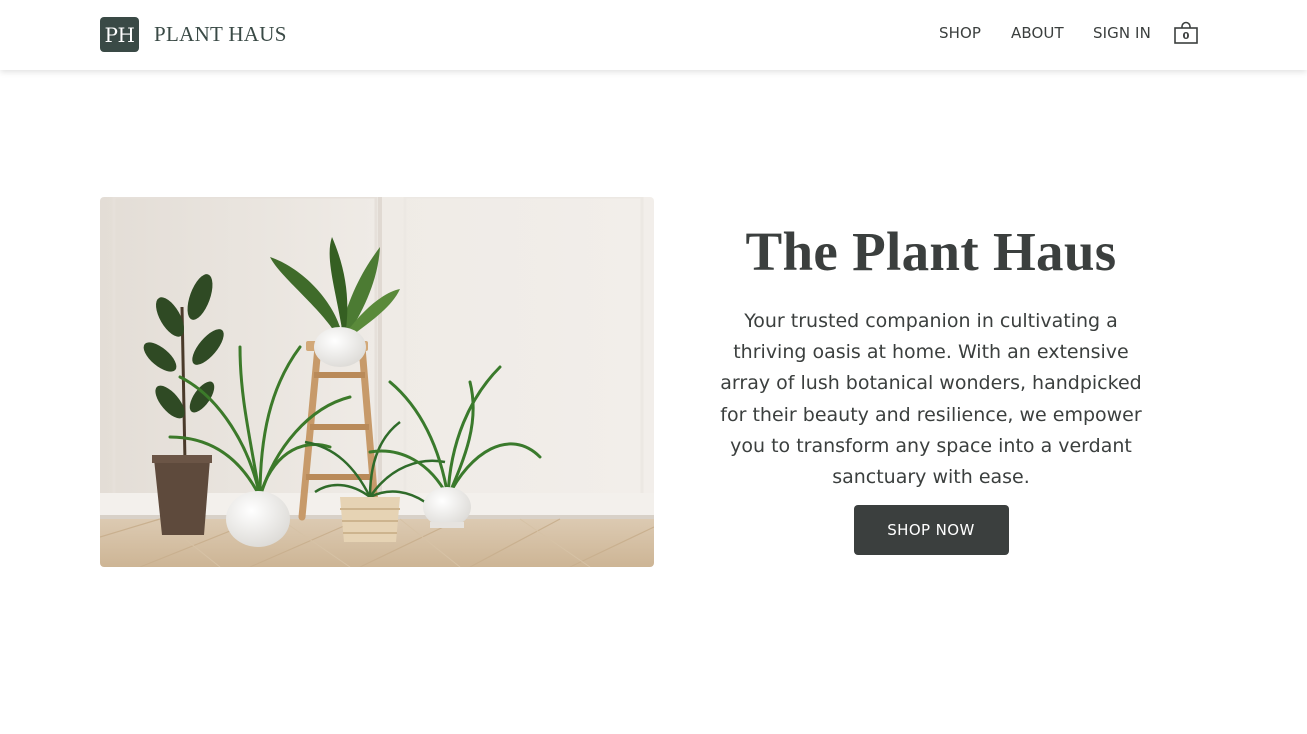 This screenshot has width=1307, height=734. What do you see at coordinates (960, 33) in the screenshot?
I see `nav-shop-link: SHOP` at bounding box center [960, 33].